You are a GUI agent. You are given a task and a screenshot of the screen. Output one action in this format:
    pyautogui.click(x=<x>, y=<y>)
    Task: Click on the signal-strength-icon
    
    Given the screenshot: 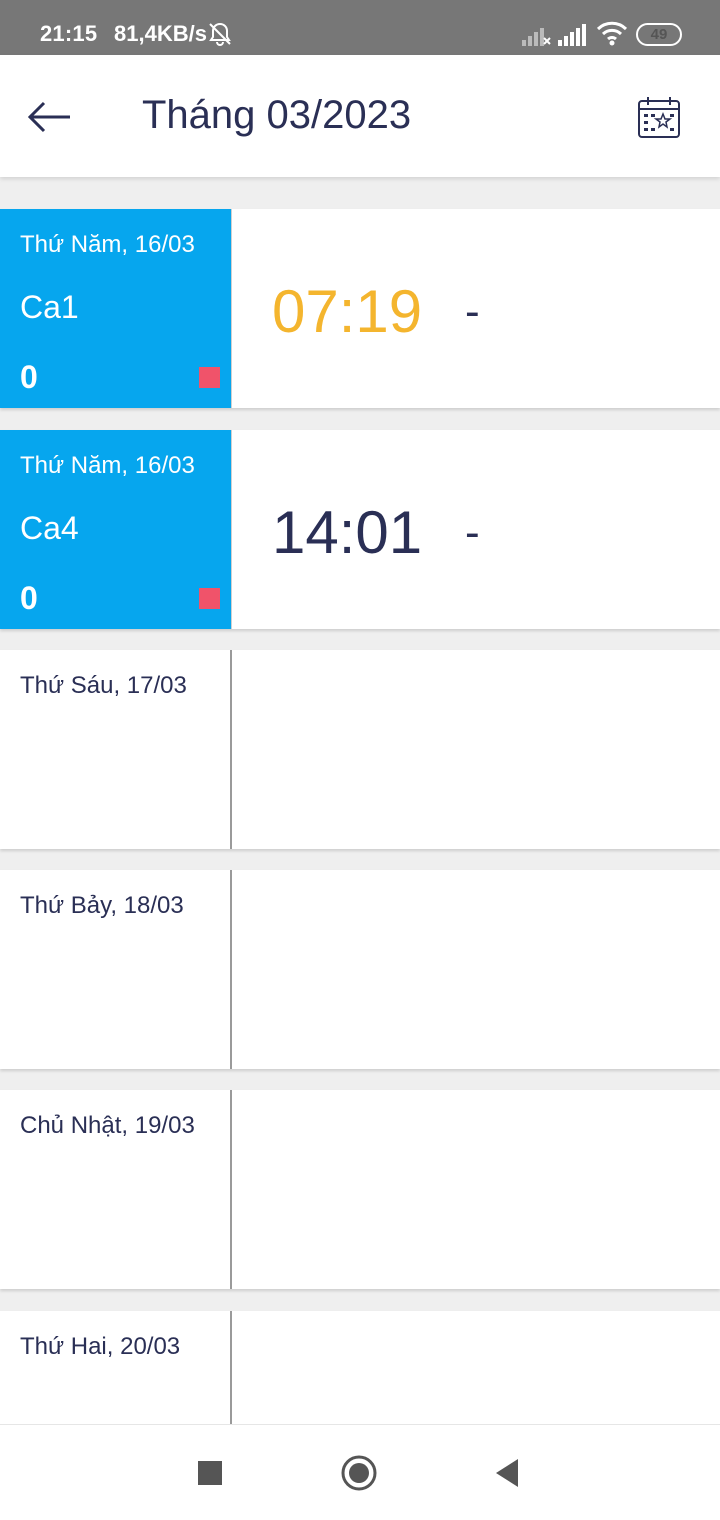 What is the action you would take?
    pyautogui.click(x=572, y=35)
    